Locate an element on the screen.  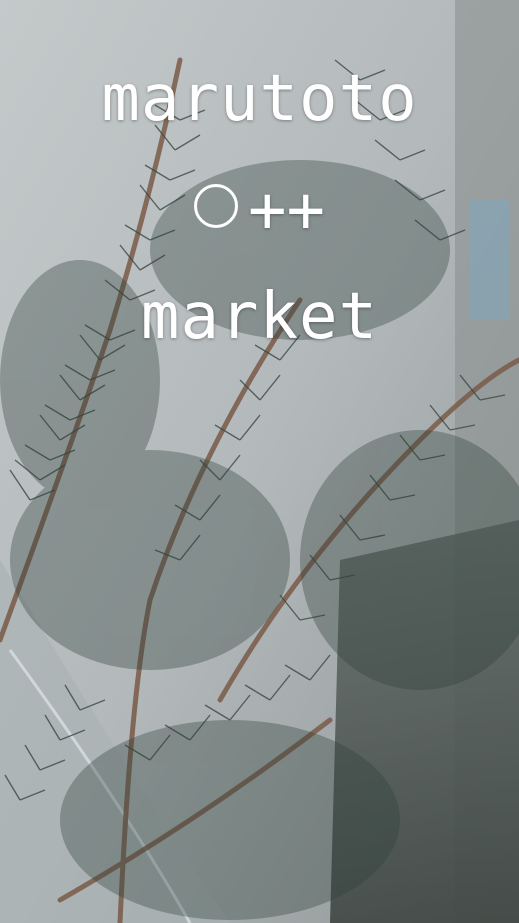
plus-symbols: ++ is located at coordinates (286, 210).